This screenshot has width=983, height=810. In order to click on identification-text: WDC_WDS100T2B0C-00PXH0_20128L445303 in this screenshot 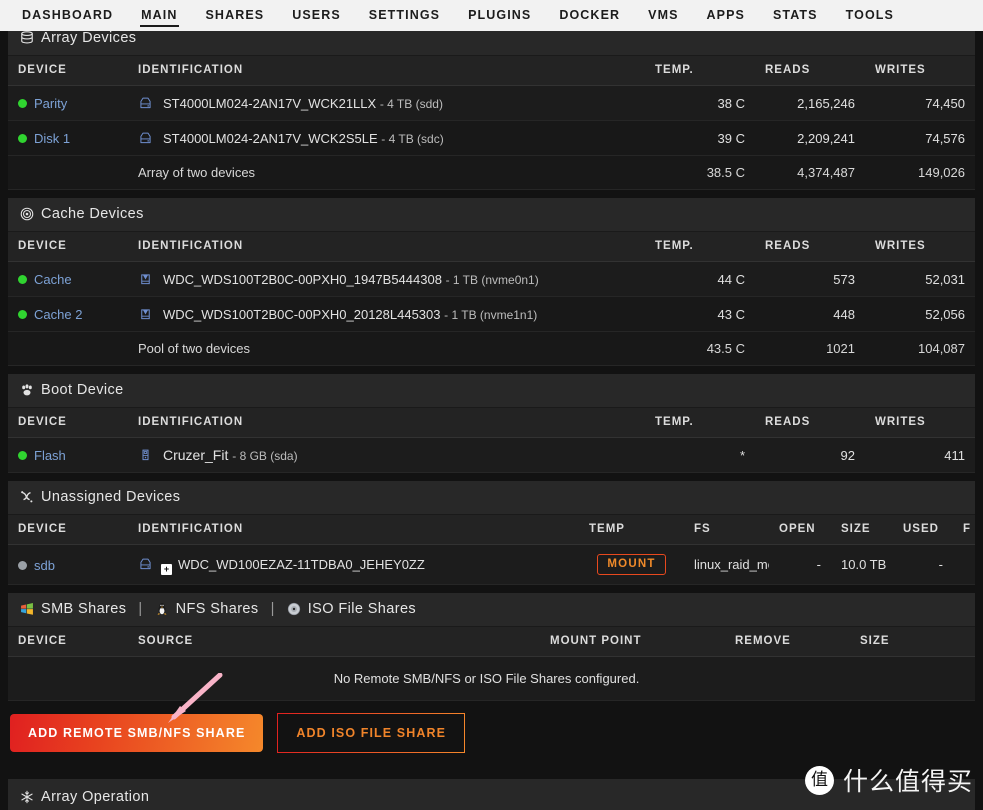, I will do `click(302, 314)`.